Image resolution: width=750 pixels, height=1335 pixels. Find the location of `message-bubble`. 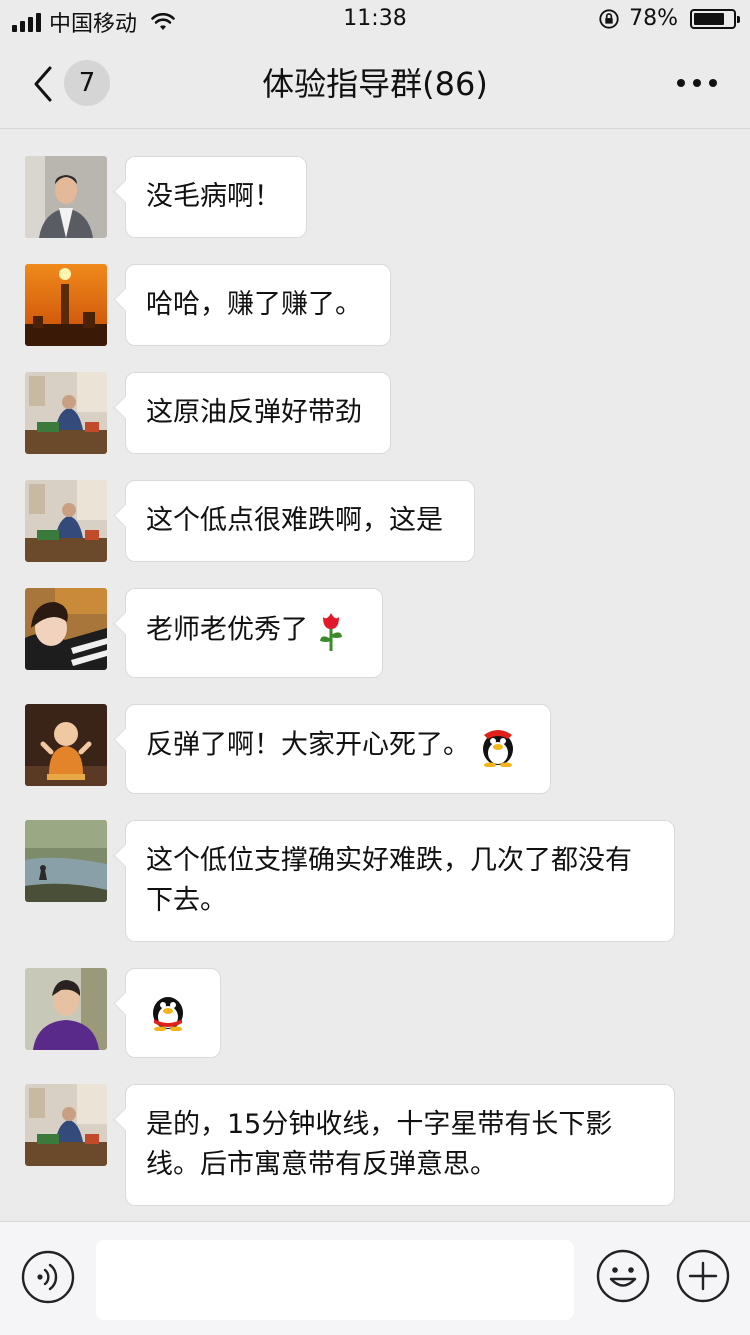

message-bubble is located at coordinates (173, 1013).